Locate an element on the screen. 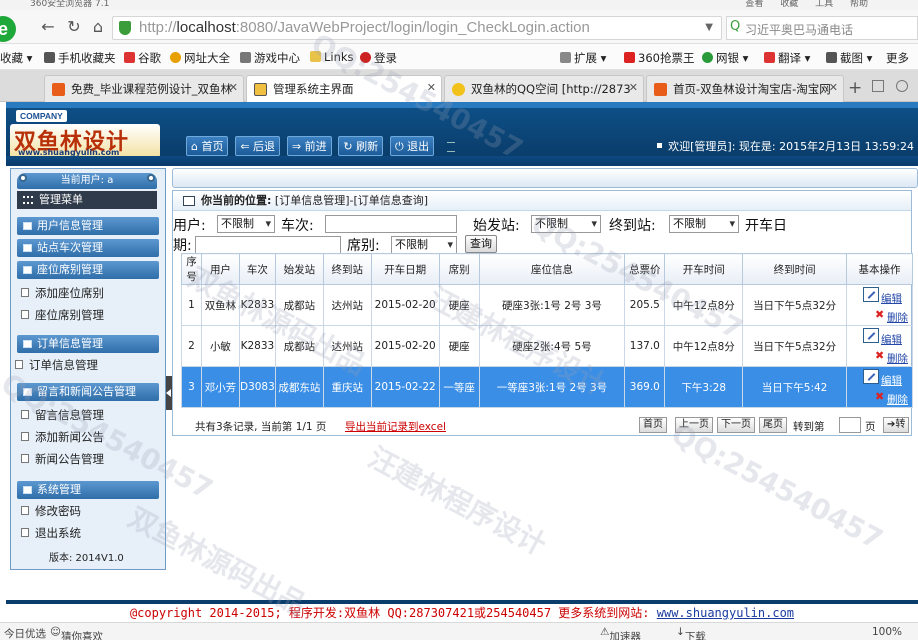 The height and width of the screenshot is (640, 918). cell-seat-type: 一等座 is located at coordinates (459, 387).